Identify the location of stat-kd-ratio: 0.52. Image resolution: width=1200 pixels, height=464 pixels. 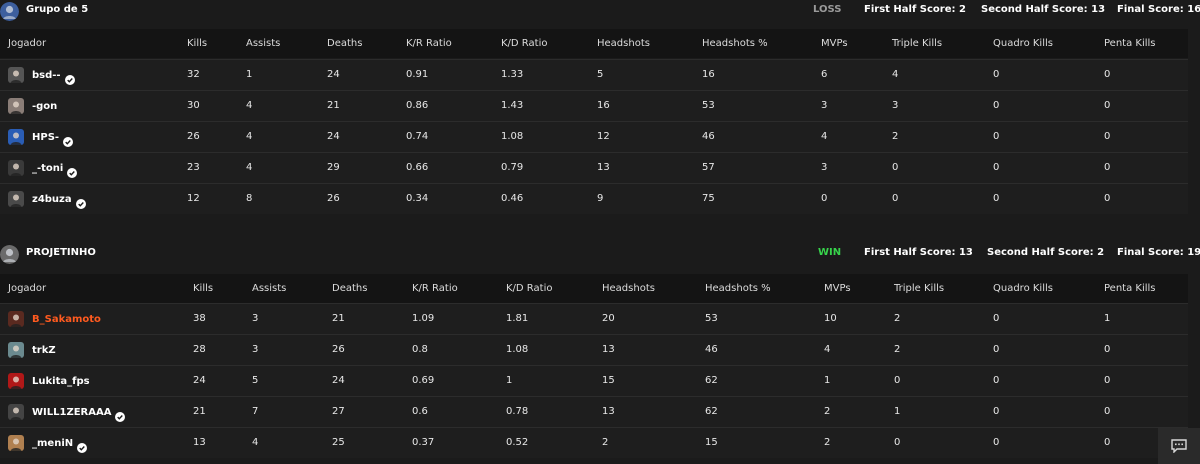
(517, 442).